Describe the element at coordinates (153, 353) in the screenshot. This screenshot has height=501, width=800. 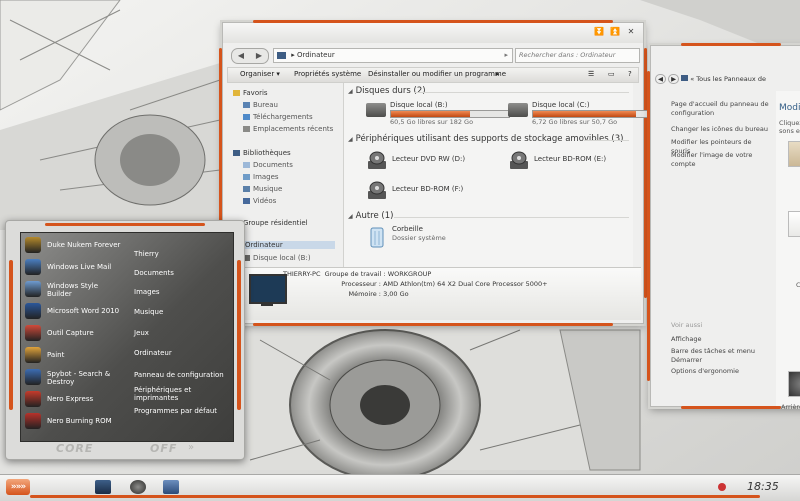
I see `link-computer: Ordinateur` at that location.